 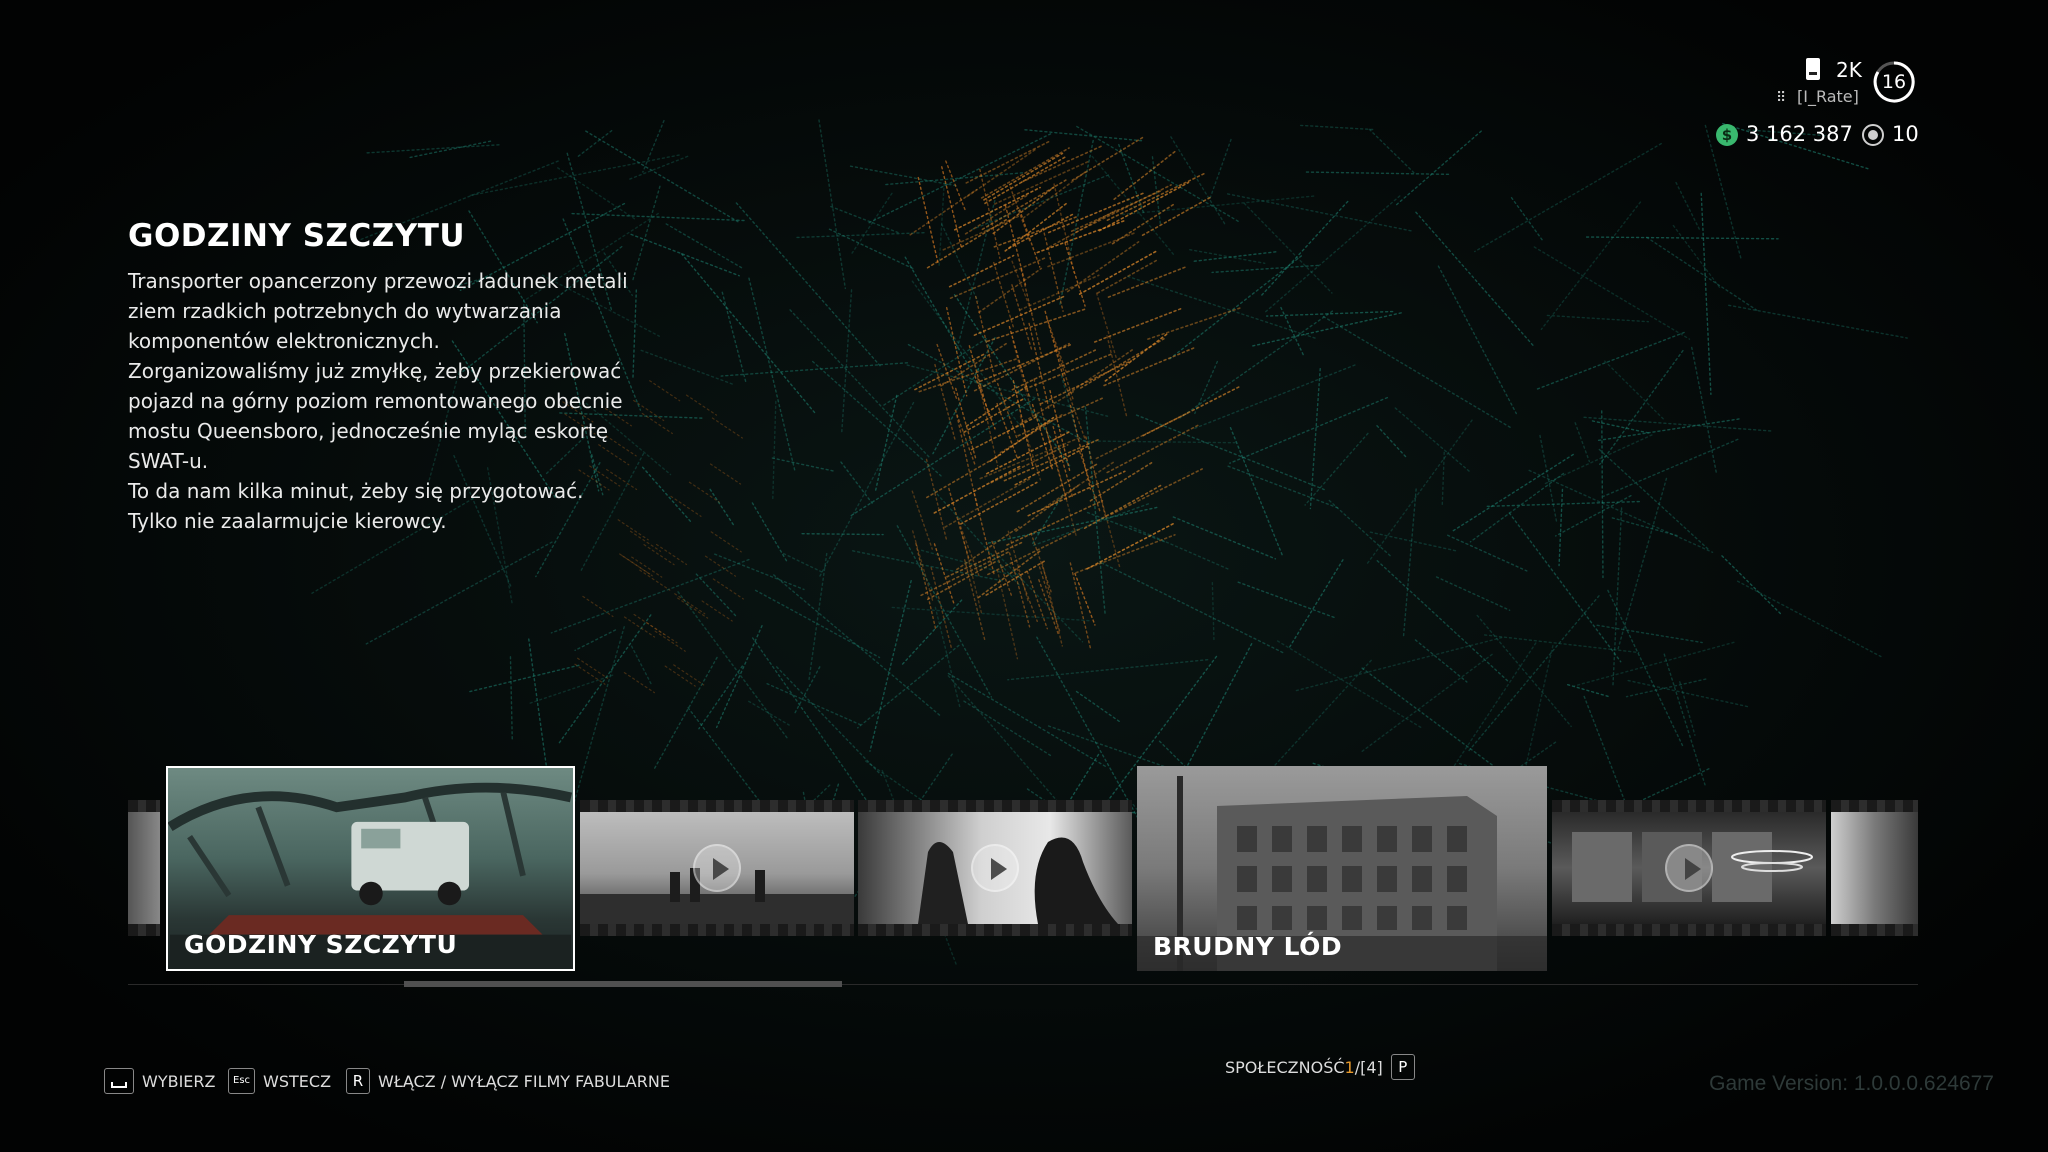 What do you see at coordinates (1781, 98) in the screenshot?
I see `crew-group-icon: ⠿` at bounding box center [1781, 98].